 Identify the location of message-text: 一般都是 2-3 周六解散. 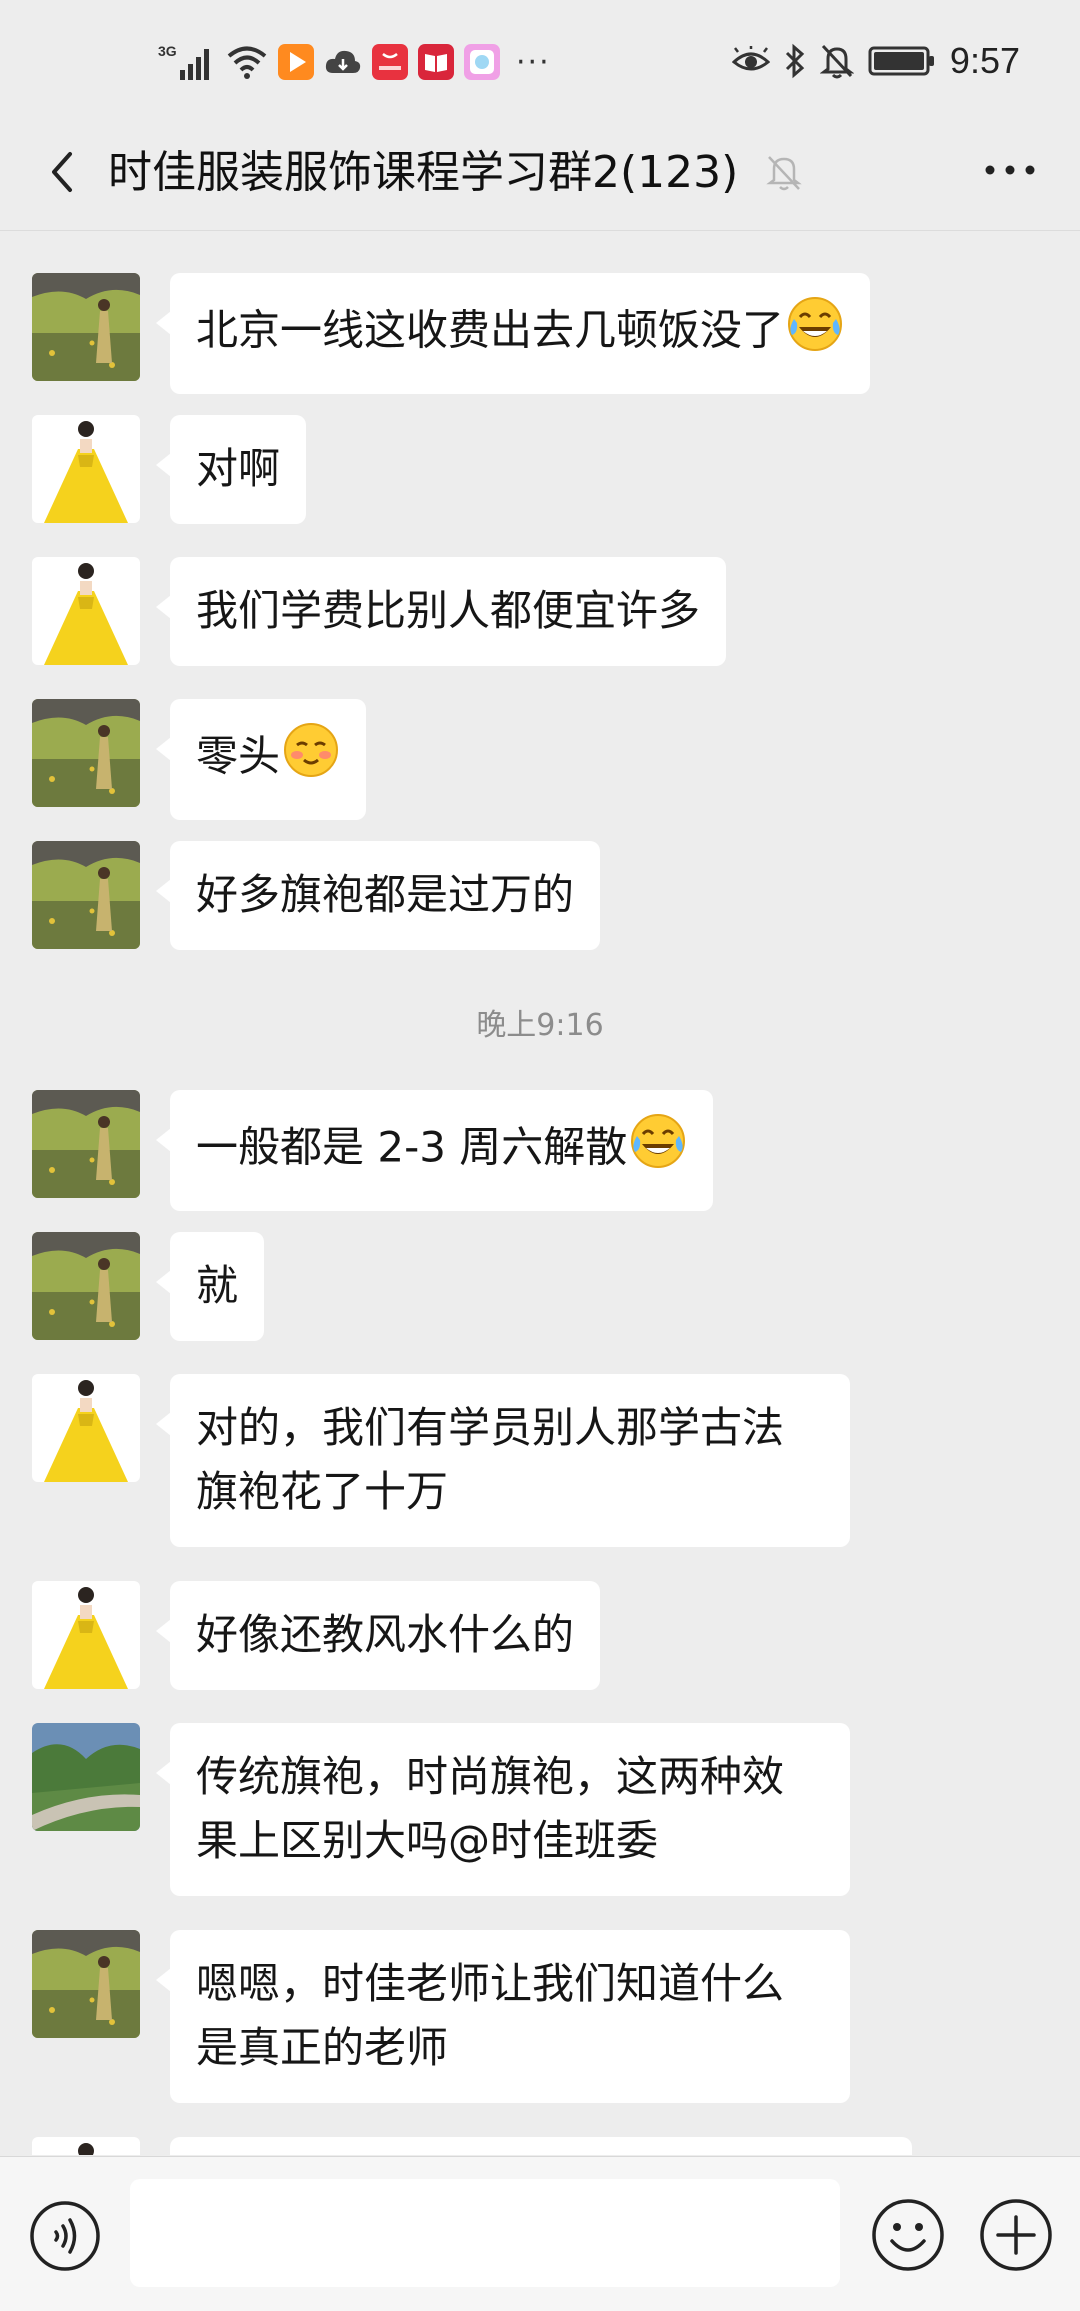
(412, 1147).